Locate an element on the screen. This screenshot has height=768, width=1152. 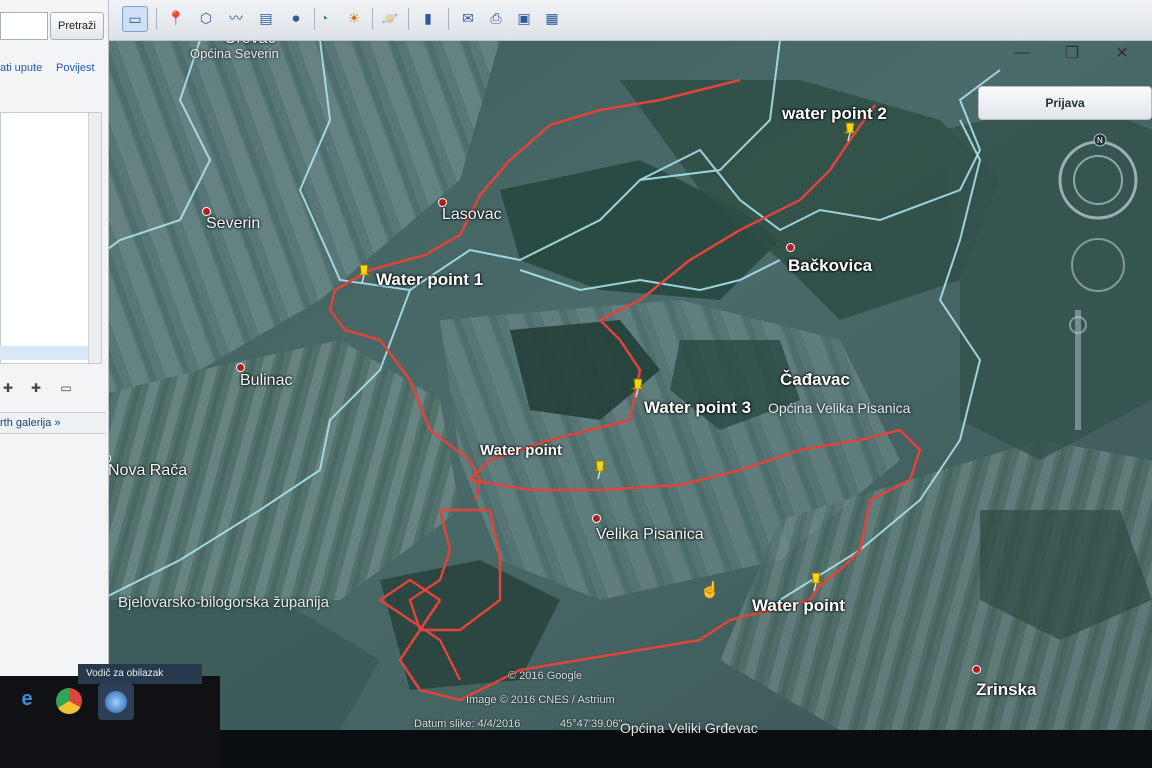
main-toolbar: ▭ 📍 ⬡ 〰 ▤ ⏺ ◔ ☀ 🪐 ▮ ✉ ⎙ ▣ ▦ is located at coordinates (630, 20).